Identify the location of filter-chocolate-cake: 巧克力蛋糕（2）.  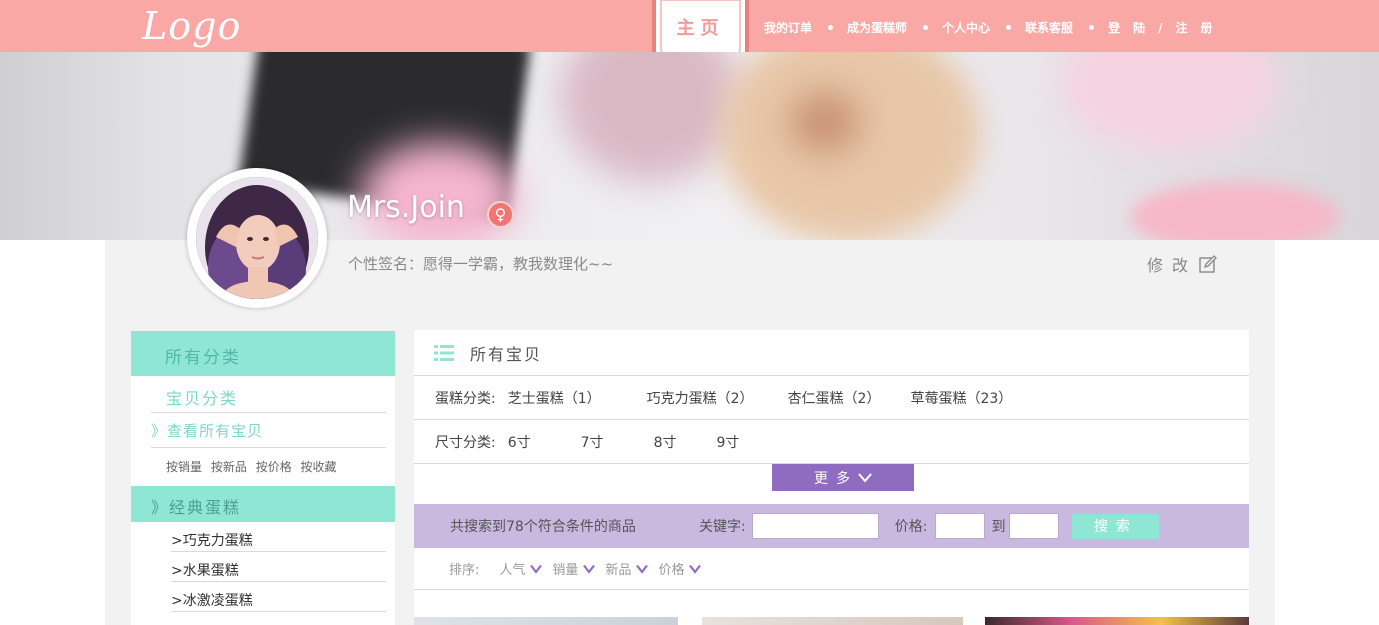
(700, 398).